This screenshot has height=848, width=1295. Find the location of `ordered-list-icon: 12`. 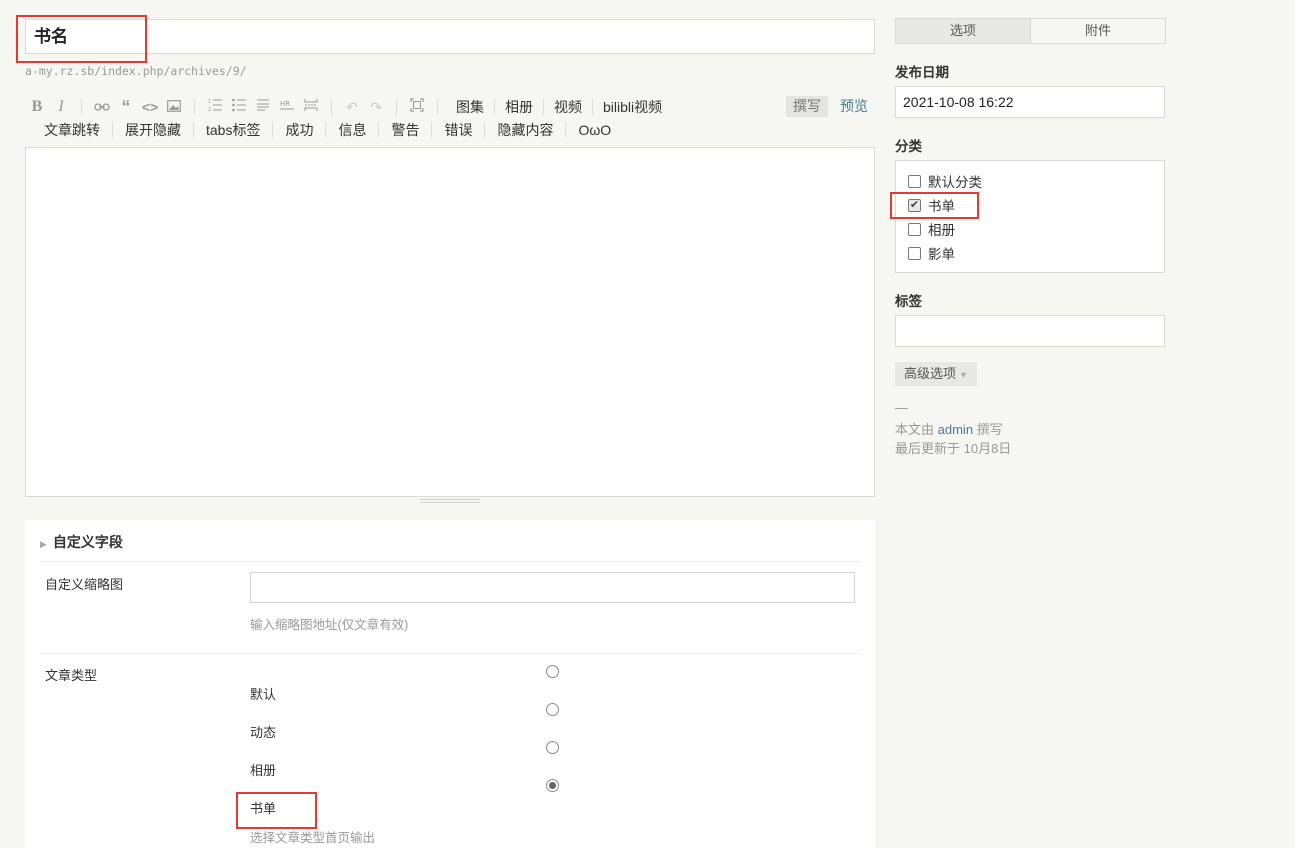

ordered-list-icon: 12 is located at coordinates (215, 107).